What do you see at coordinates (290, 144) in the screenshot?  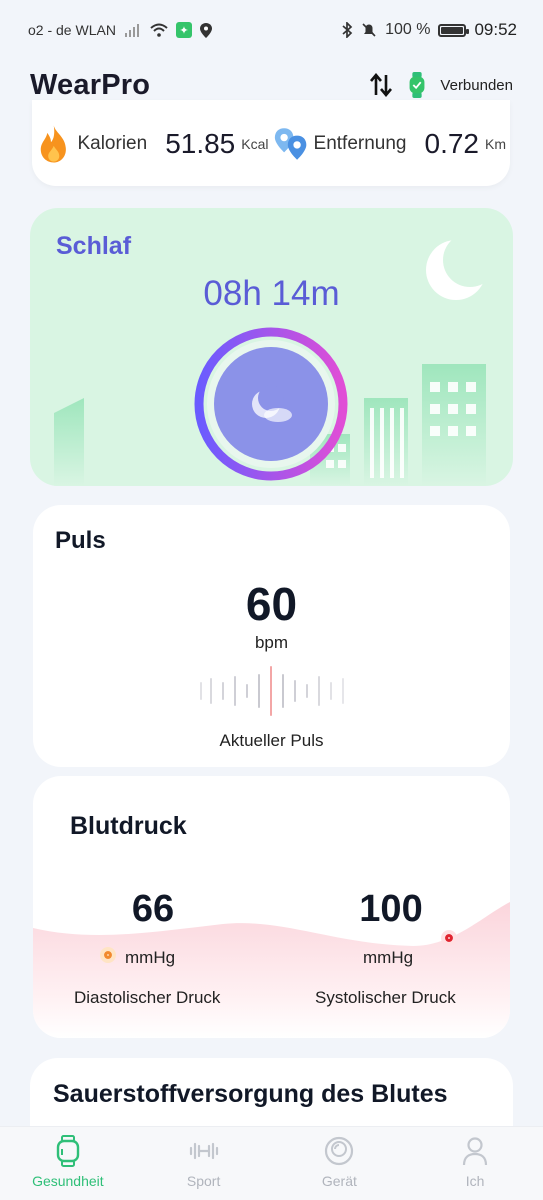 I see `map-pin-icon` at bounding box center [290, 144].